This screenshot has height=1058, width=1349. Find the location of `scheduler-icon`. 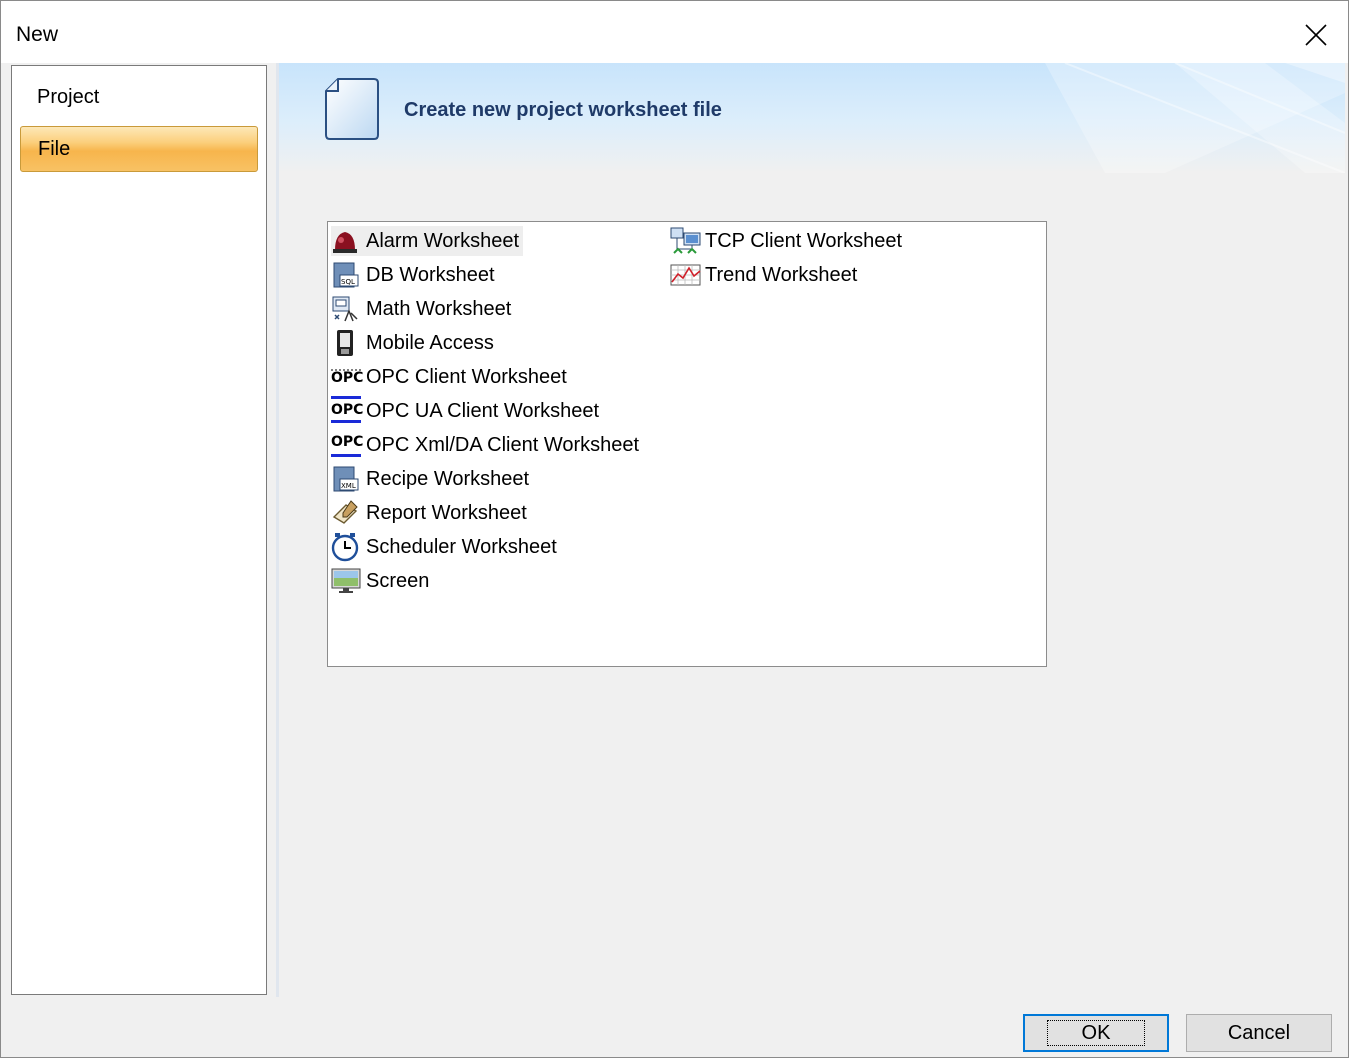

scheduler-icon is located at coordinates (347, 547).